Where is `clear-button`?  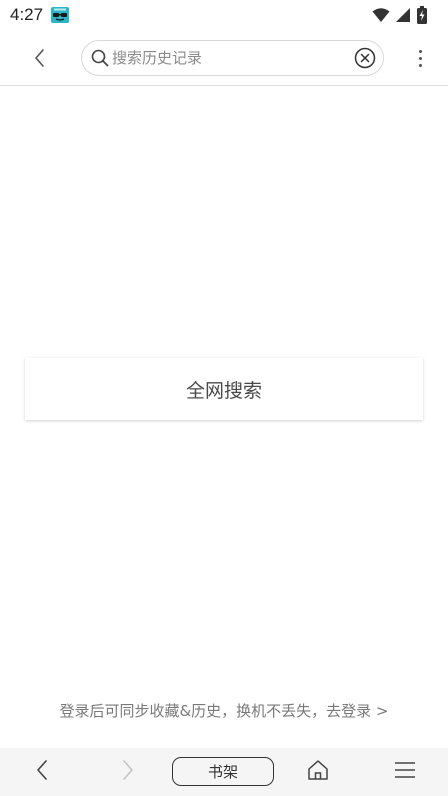
clear-button is located at coordinates (365, 58).